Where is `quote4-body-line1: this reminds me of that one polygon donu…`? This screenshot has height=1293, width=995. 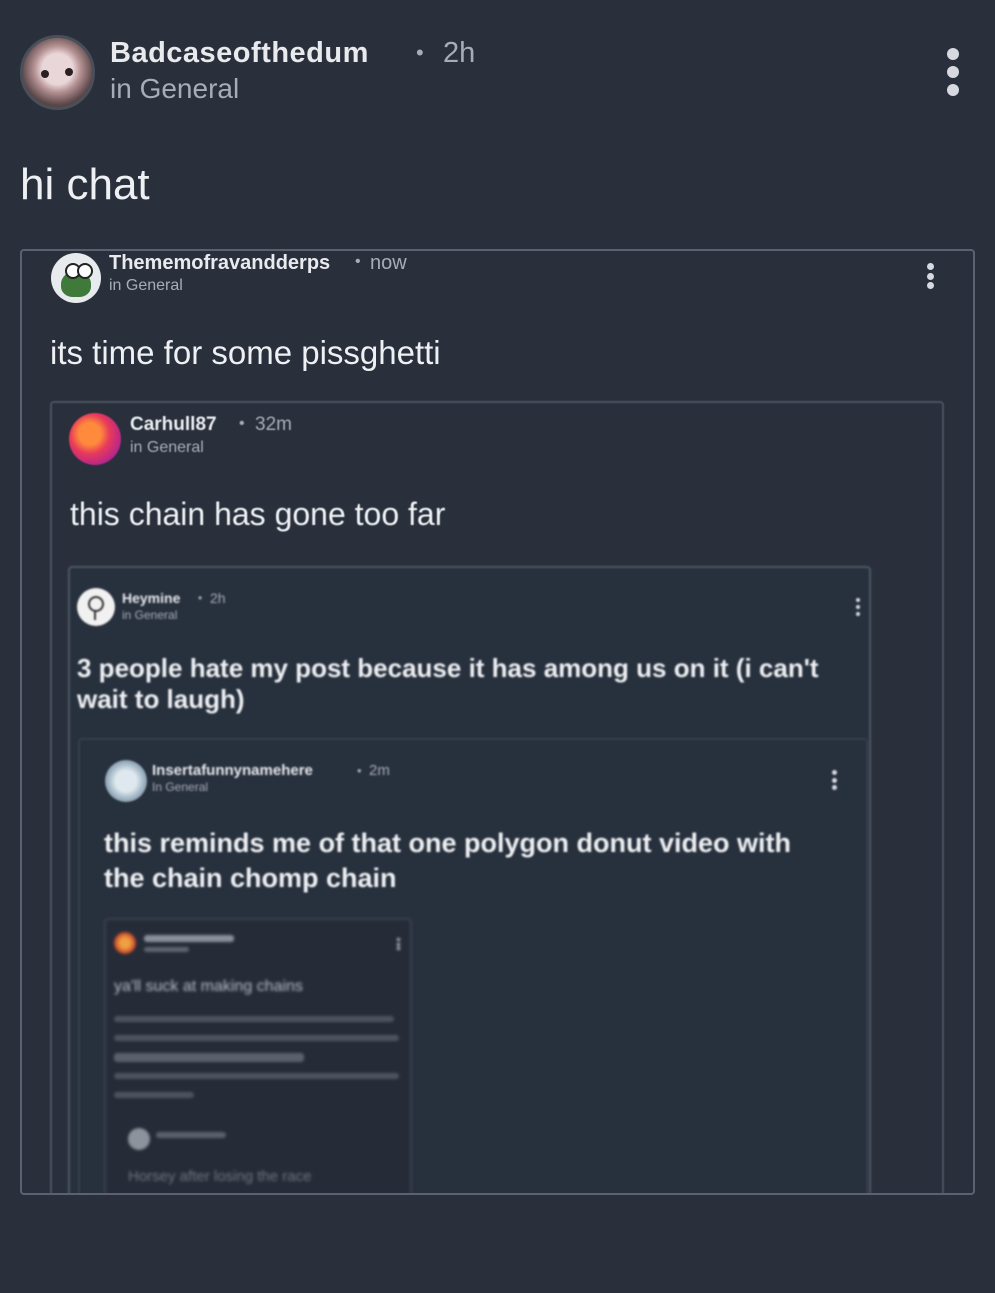 quote4-body-line1: this reminds me of that one polygon donu… is located at coordinates (447, 843).